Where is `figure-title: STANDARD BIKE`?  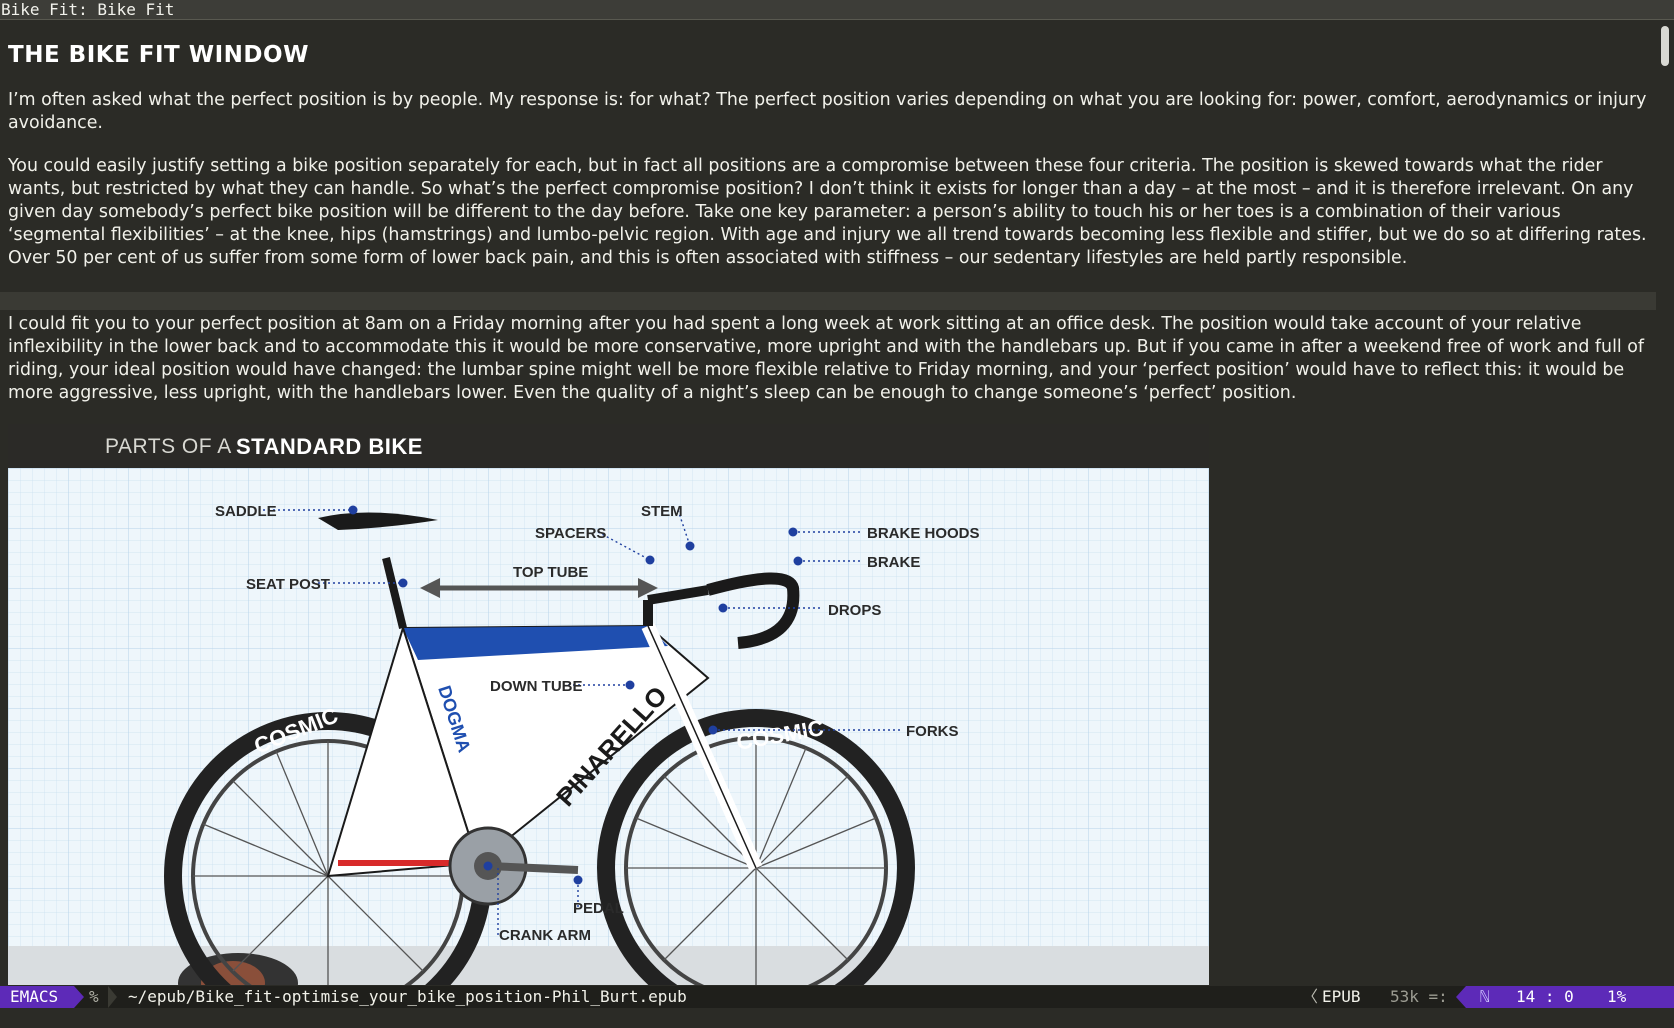
figure-title: STANDARD BIKE is located at coordinates (329, 446).